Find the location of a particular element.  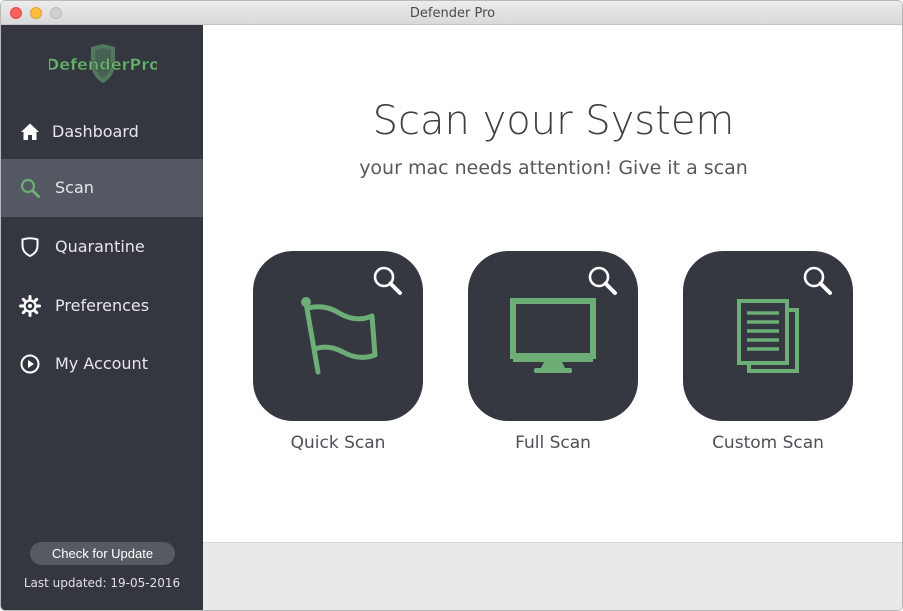

quick-scan-button is located at coordinates (338, 336).